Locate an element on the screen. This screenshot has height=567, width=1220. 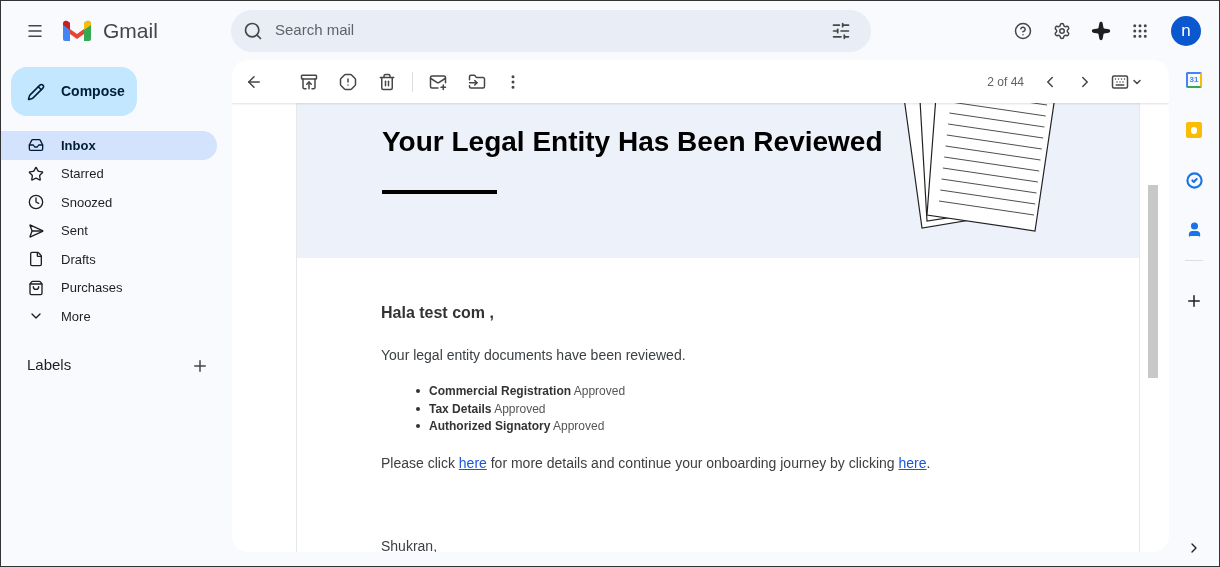
send-icon is located at coordinates (36, 230).